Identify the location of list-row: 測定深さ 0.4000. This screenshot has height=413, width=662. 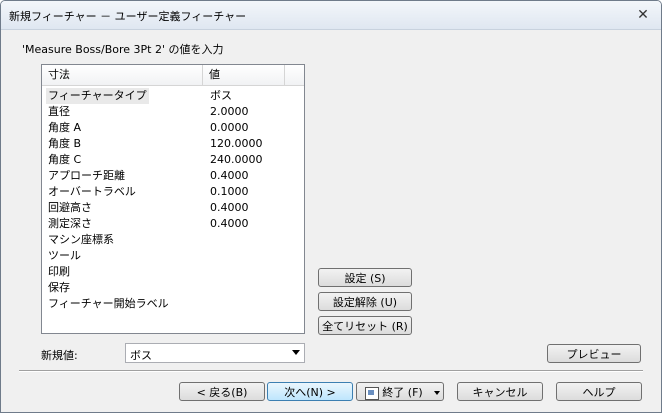
(173, 224).